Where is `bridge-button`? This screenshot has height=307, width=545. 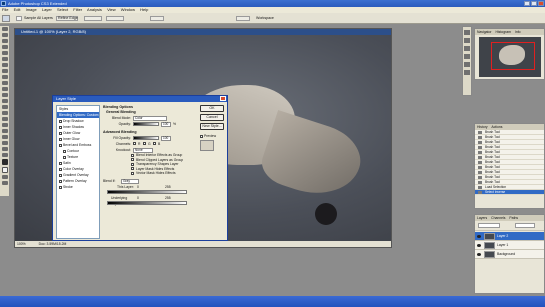
bridge-button is located at coordinates (243, 18).